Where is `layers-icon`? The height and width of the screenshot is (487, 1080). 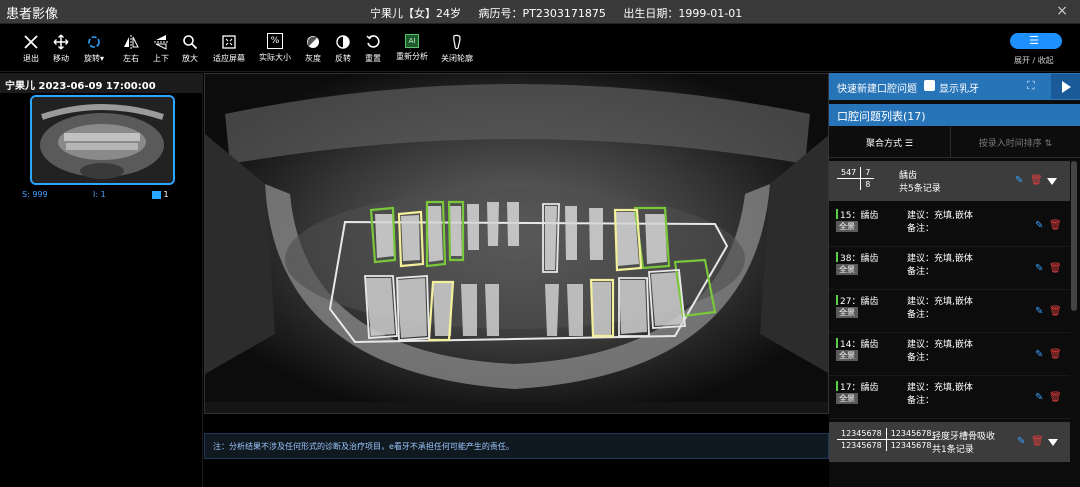 layers-icon is located at coordinates (156, 194).